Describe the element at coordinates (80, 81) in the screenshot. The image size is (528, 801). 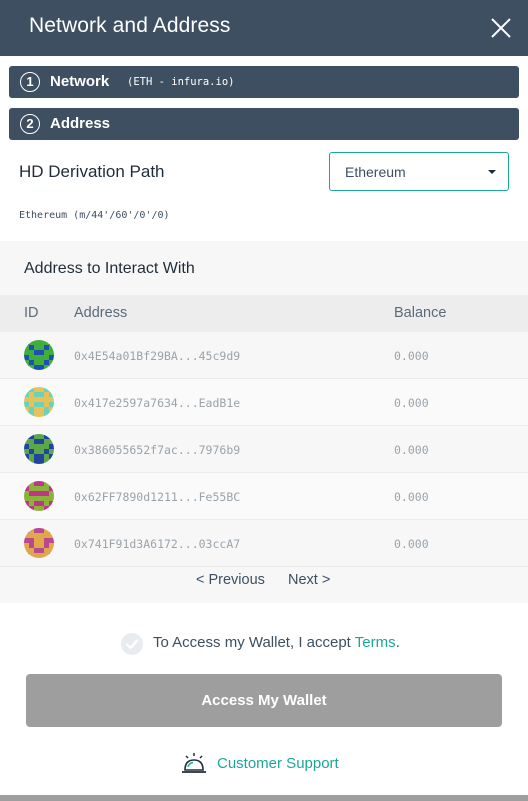
I see `step-label: Network` at that location.